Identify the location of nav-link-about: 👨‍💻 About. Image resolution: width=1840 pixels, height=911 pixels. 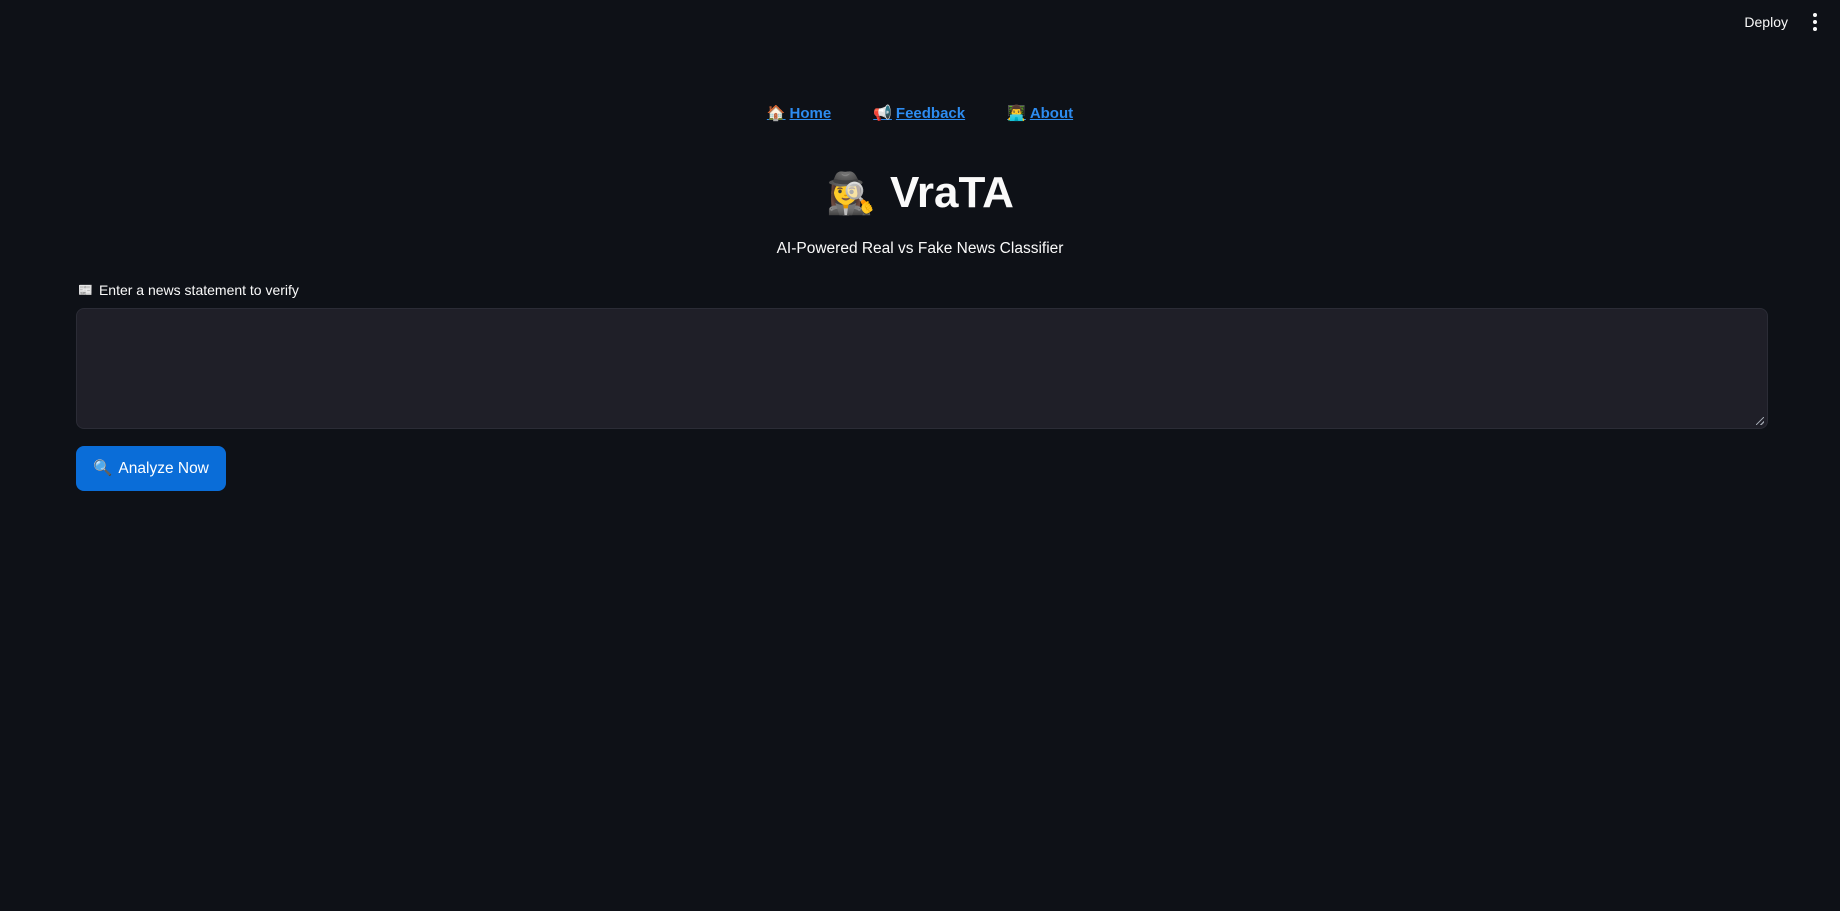
(1040, 113).